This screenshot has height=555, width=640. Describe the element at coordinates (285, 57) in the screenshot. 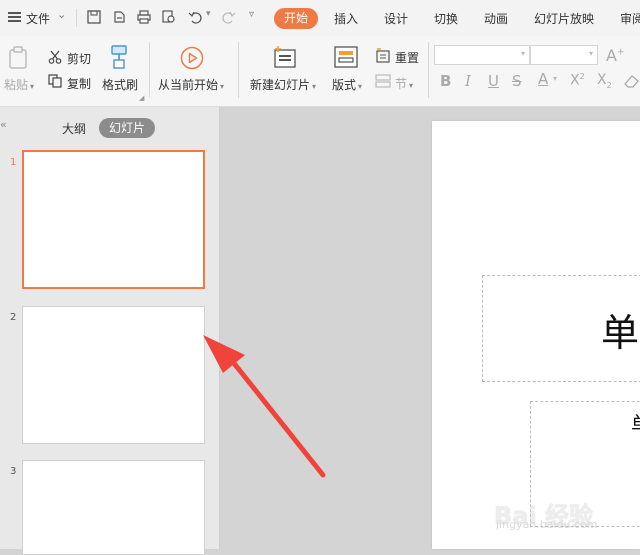

I see `new-slide-icon` at that location.